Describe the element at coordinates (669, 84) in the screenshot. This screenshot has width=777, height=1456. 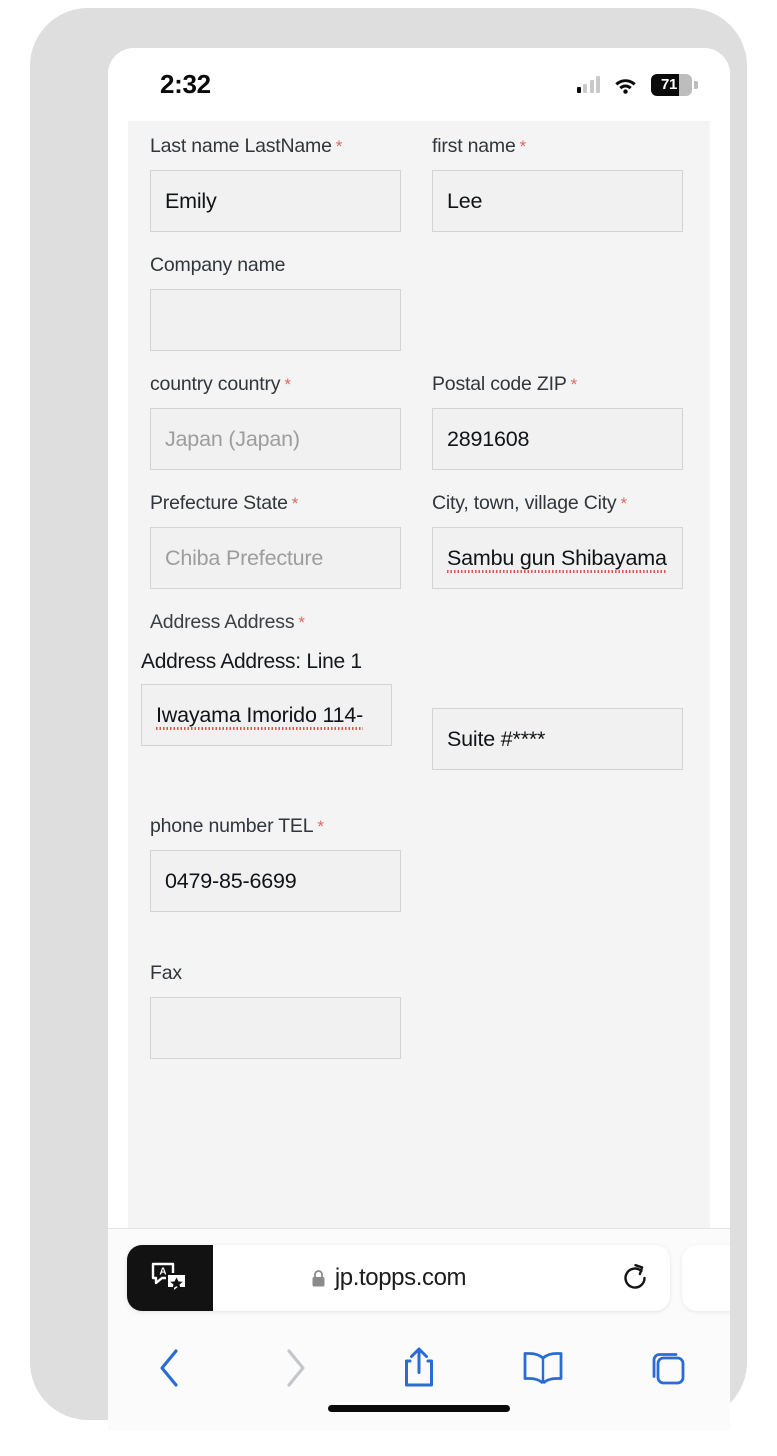
I see `battery-level-text: 71` at that location.